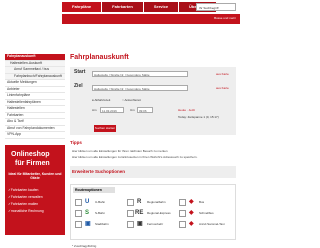 The image size is (320, 248). What do you see at coordinates (88, 202) in the screenshot?
I see `ubahn-icon: U` at bounding box center [88, 202].